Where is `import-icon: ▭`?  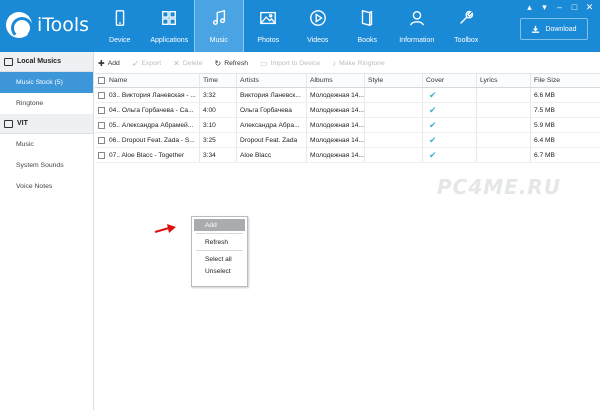 import-icon: ▭ is located at coordinates (264, 63).